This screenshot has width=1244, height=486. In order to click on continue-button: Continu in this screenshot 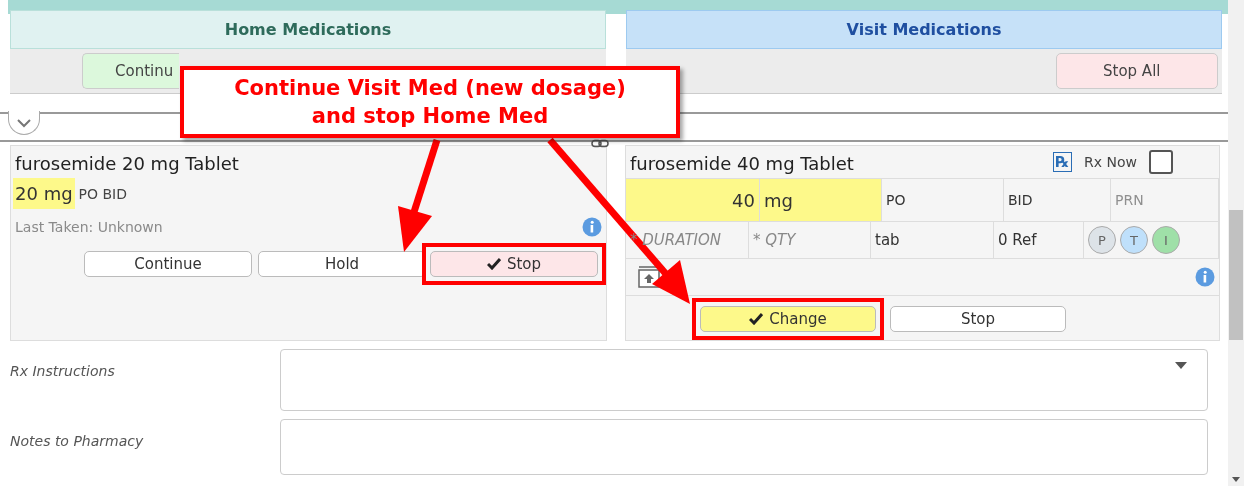, I will do `click(130, 71)`.